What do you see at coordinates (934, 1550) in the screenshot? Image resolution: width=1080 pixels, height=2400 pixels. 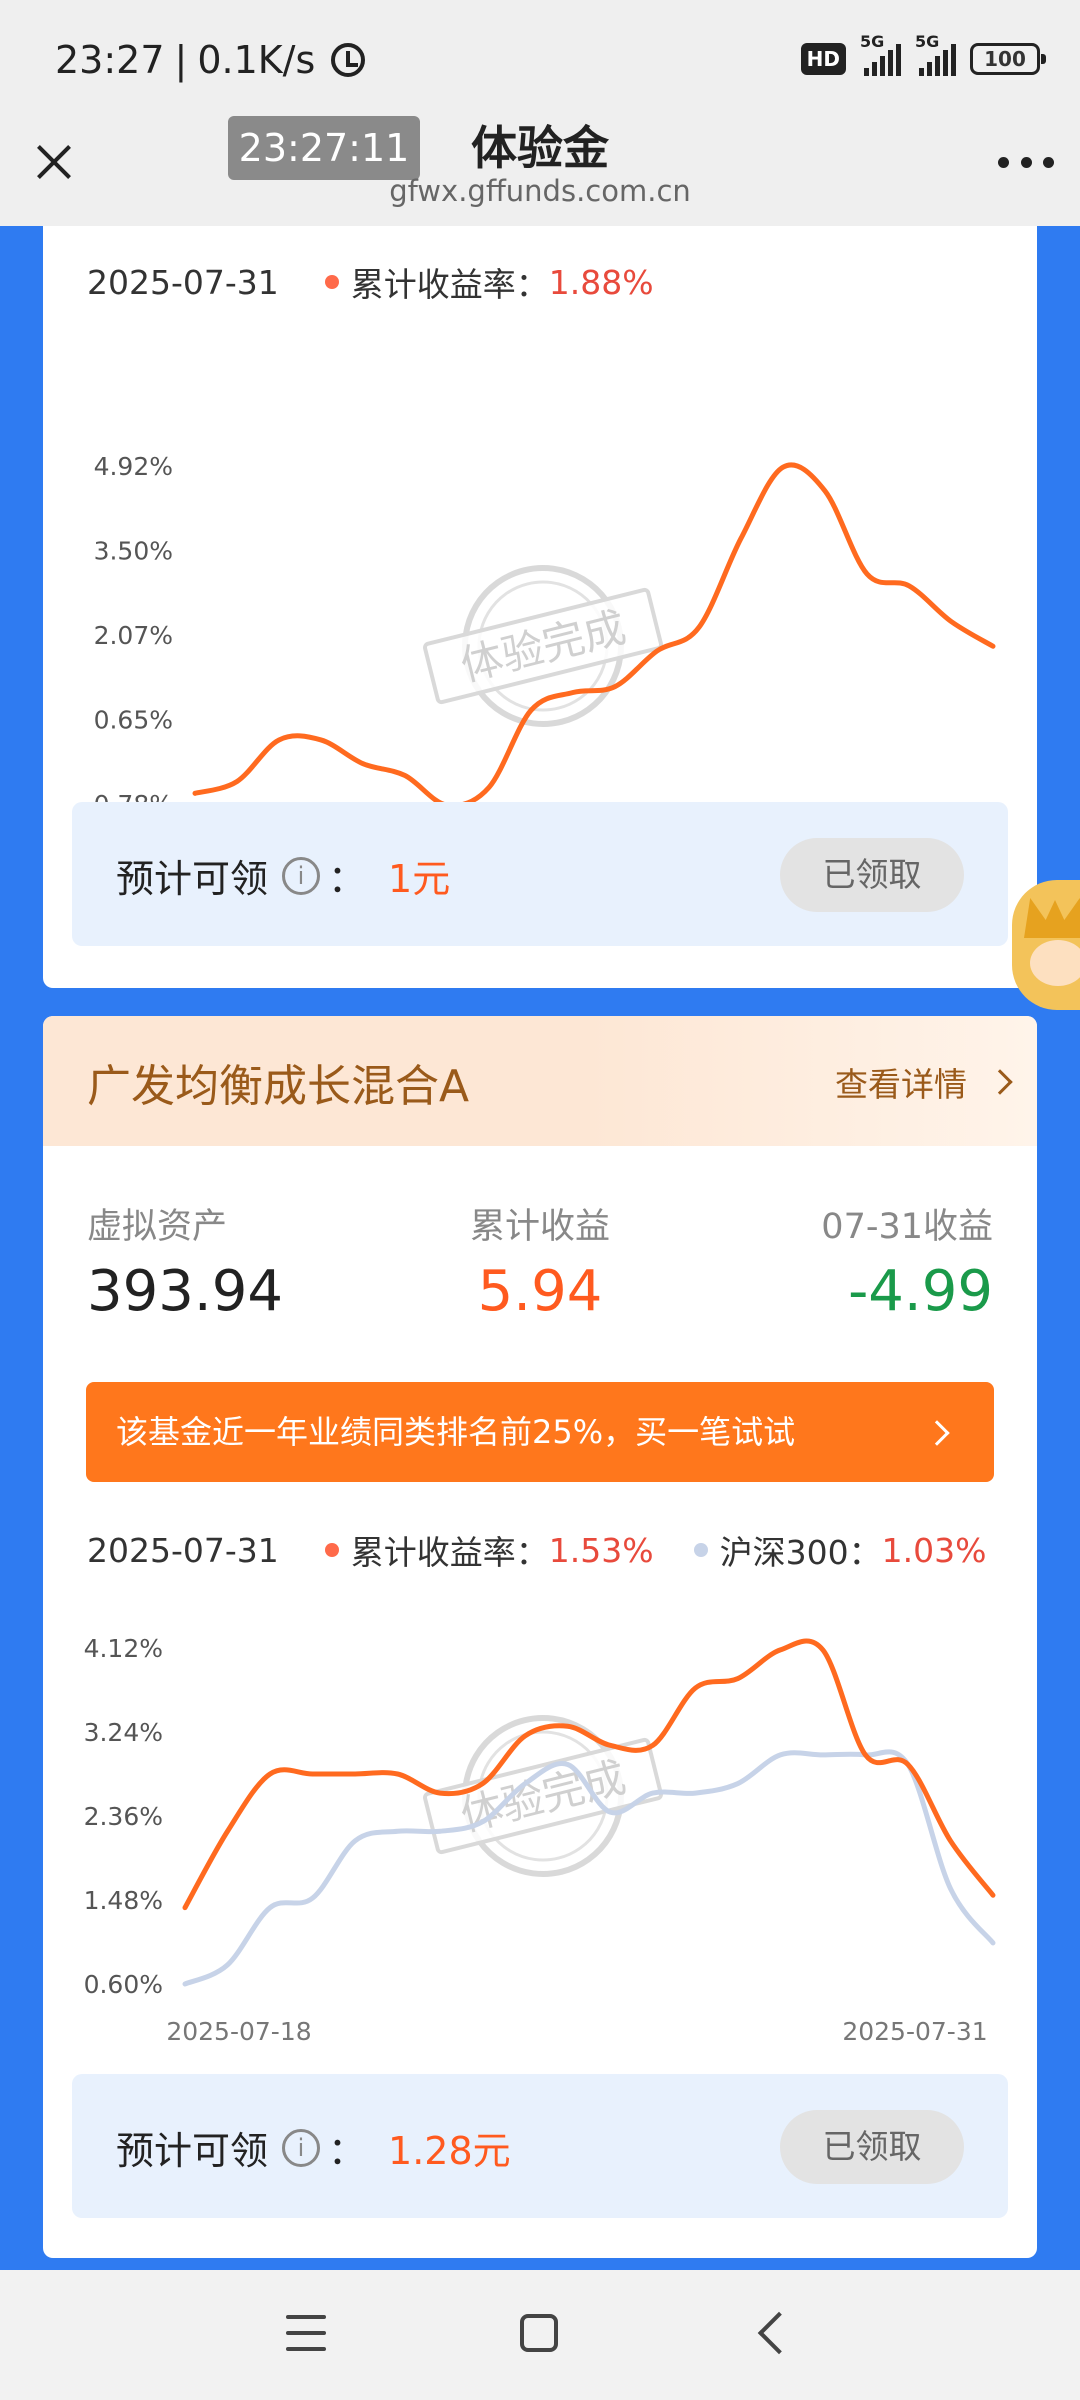 I see `benchmark-value: 1.03%` at bounding box center [934, 1550].